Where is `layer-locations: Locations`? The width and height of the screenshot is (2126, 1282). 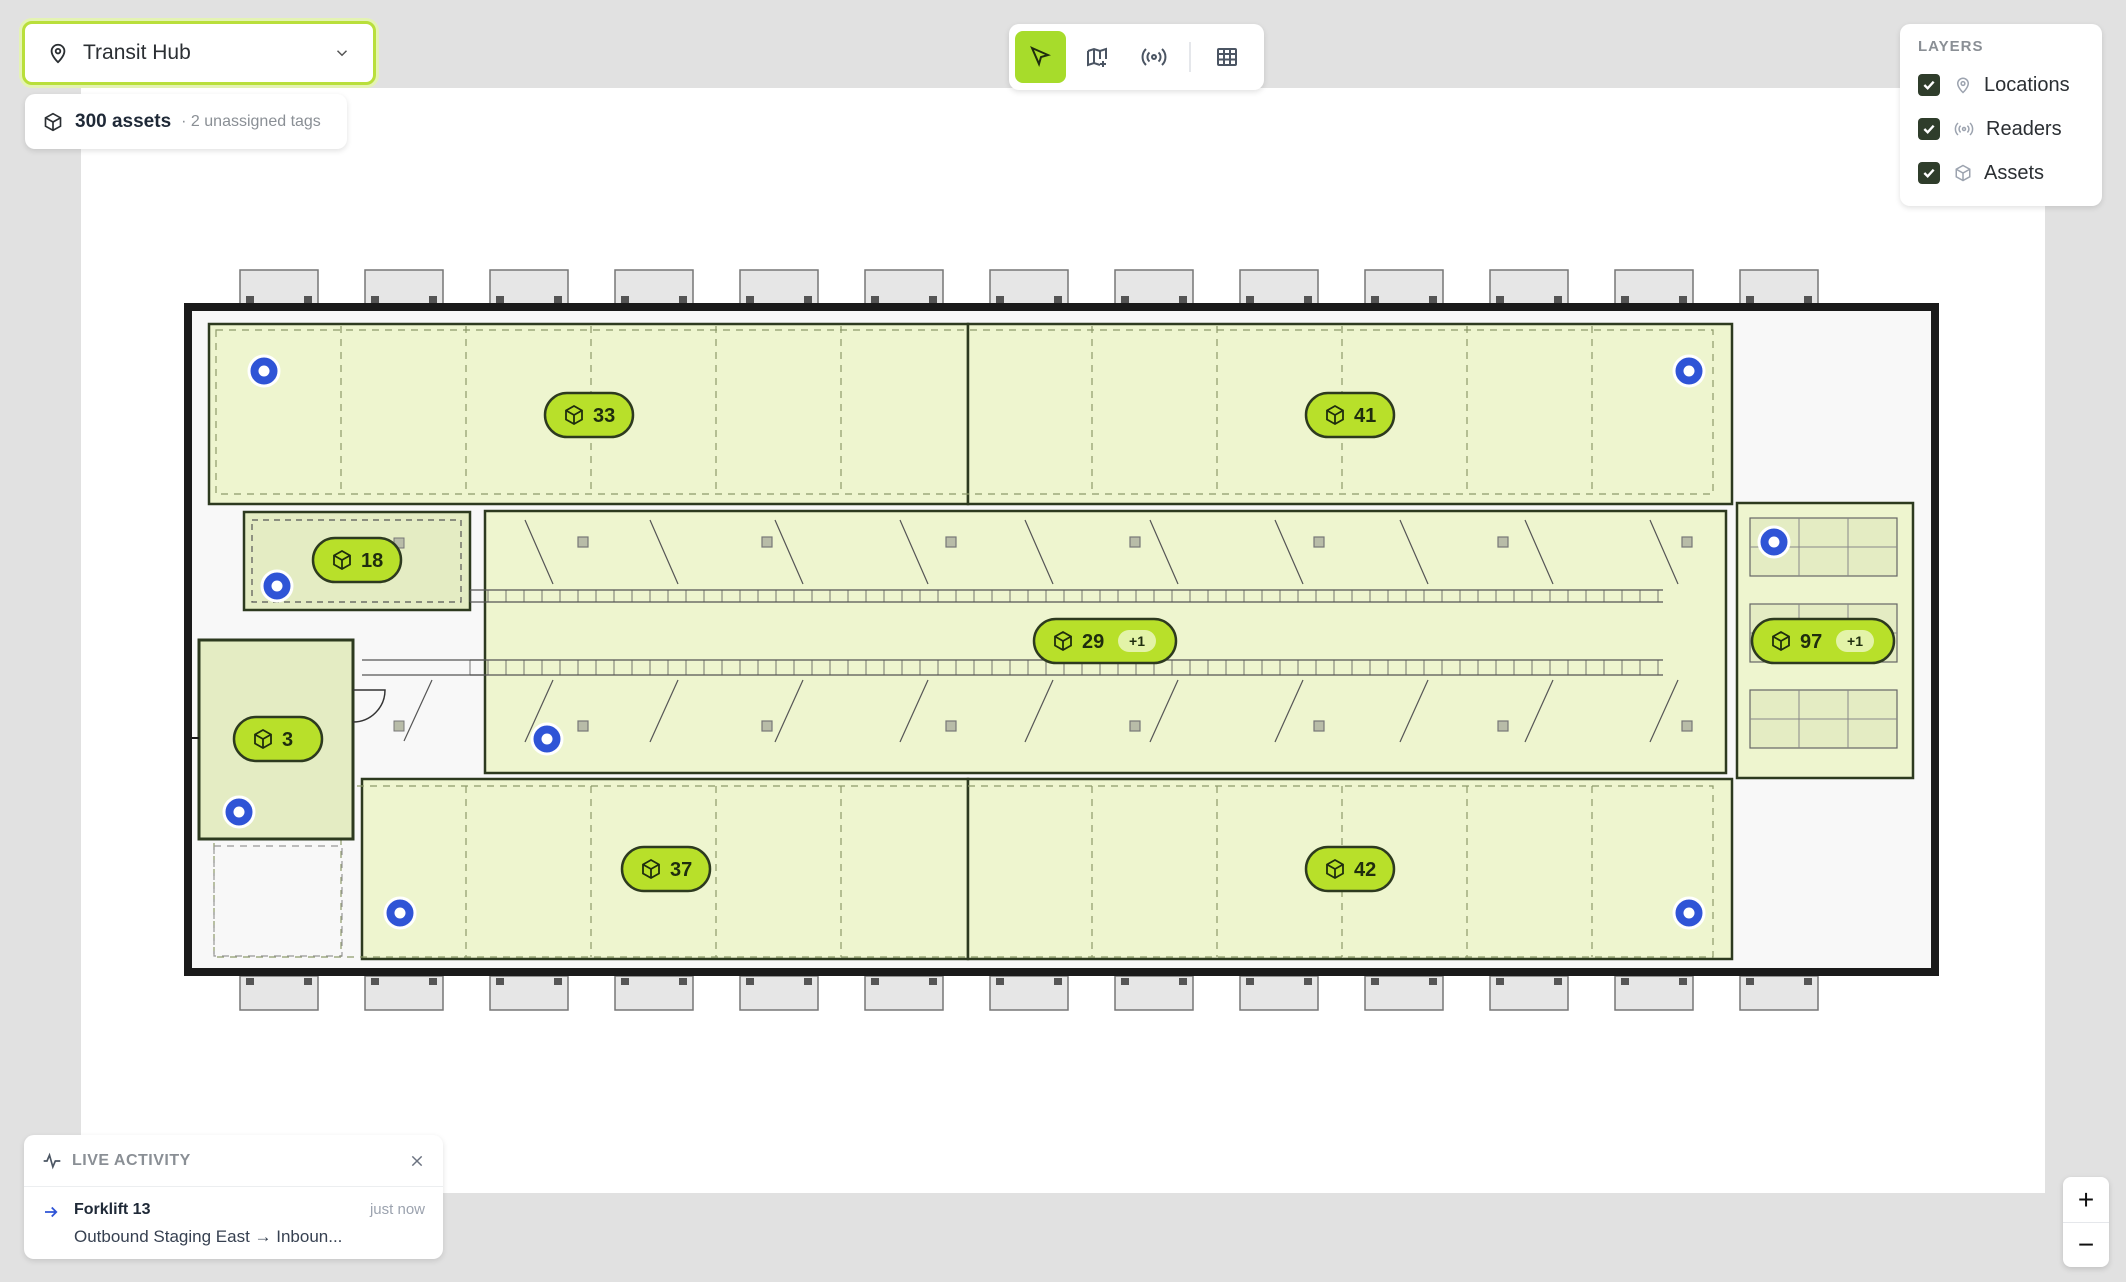
layer-locations: Locations is located at coordinates (2001, 85).